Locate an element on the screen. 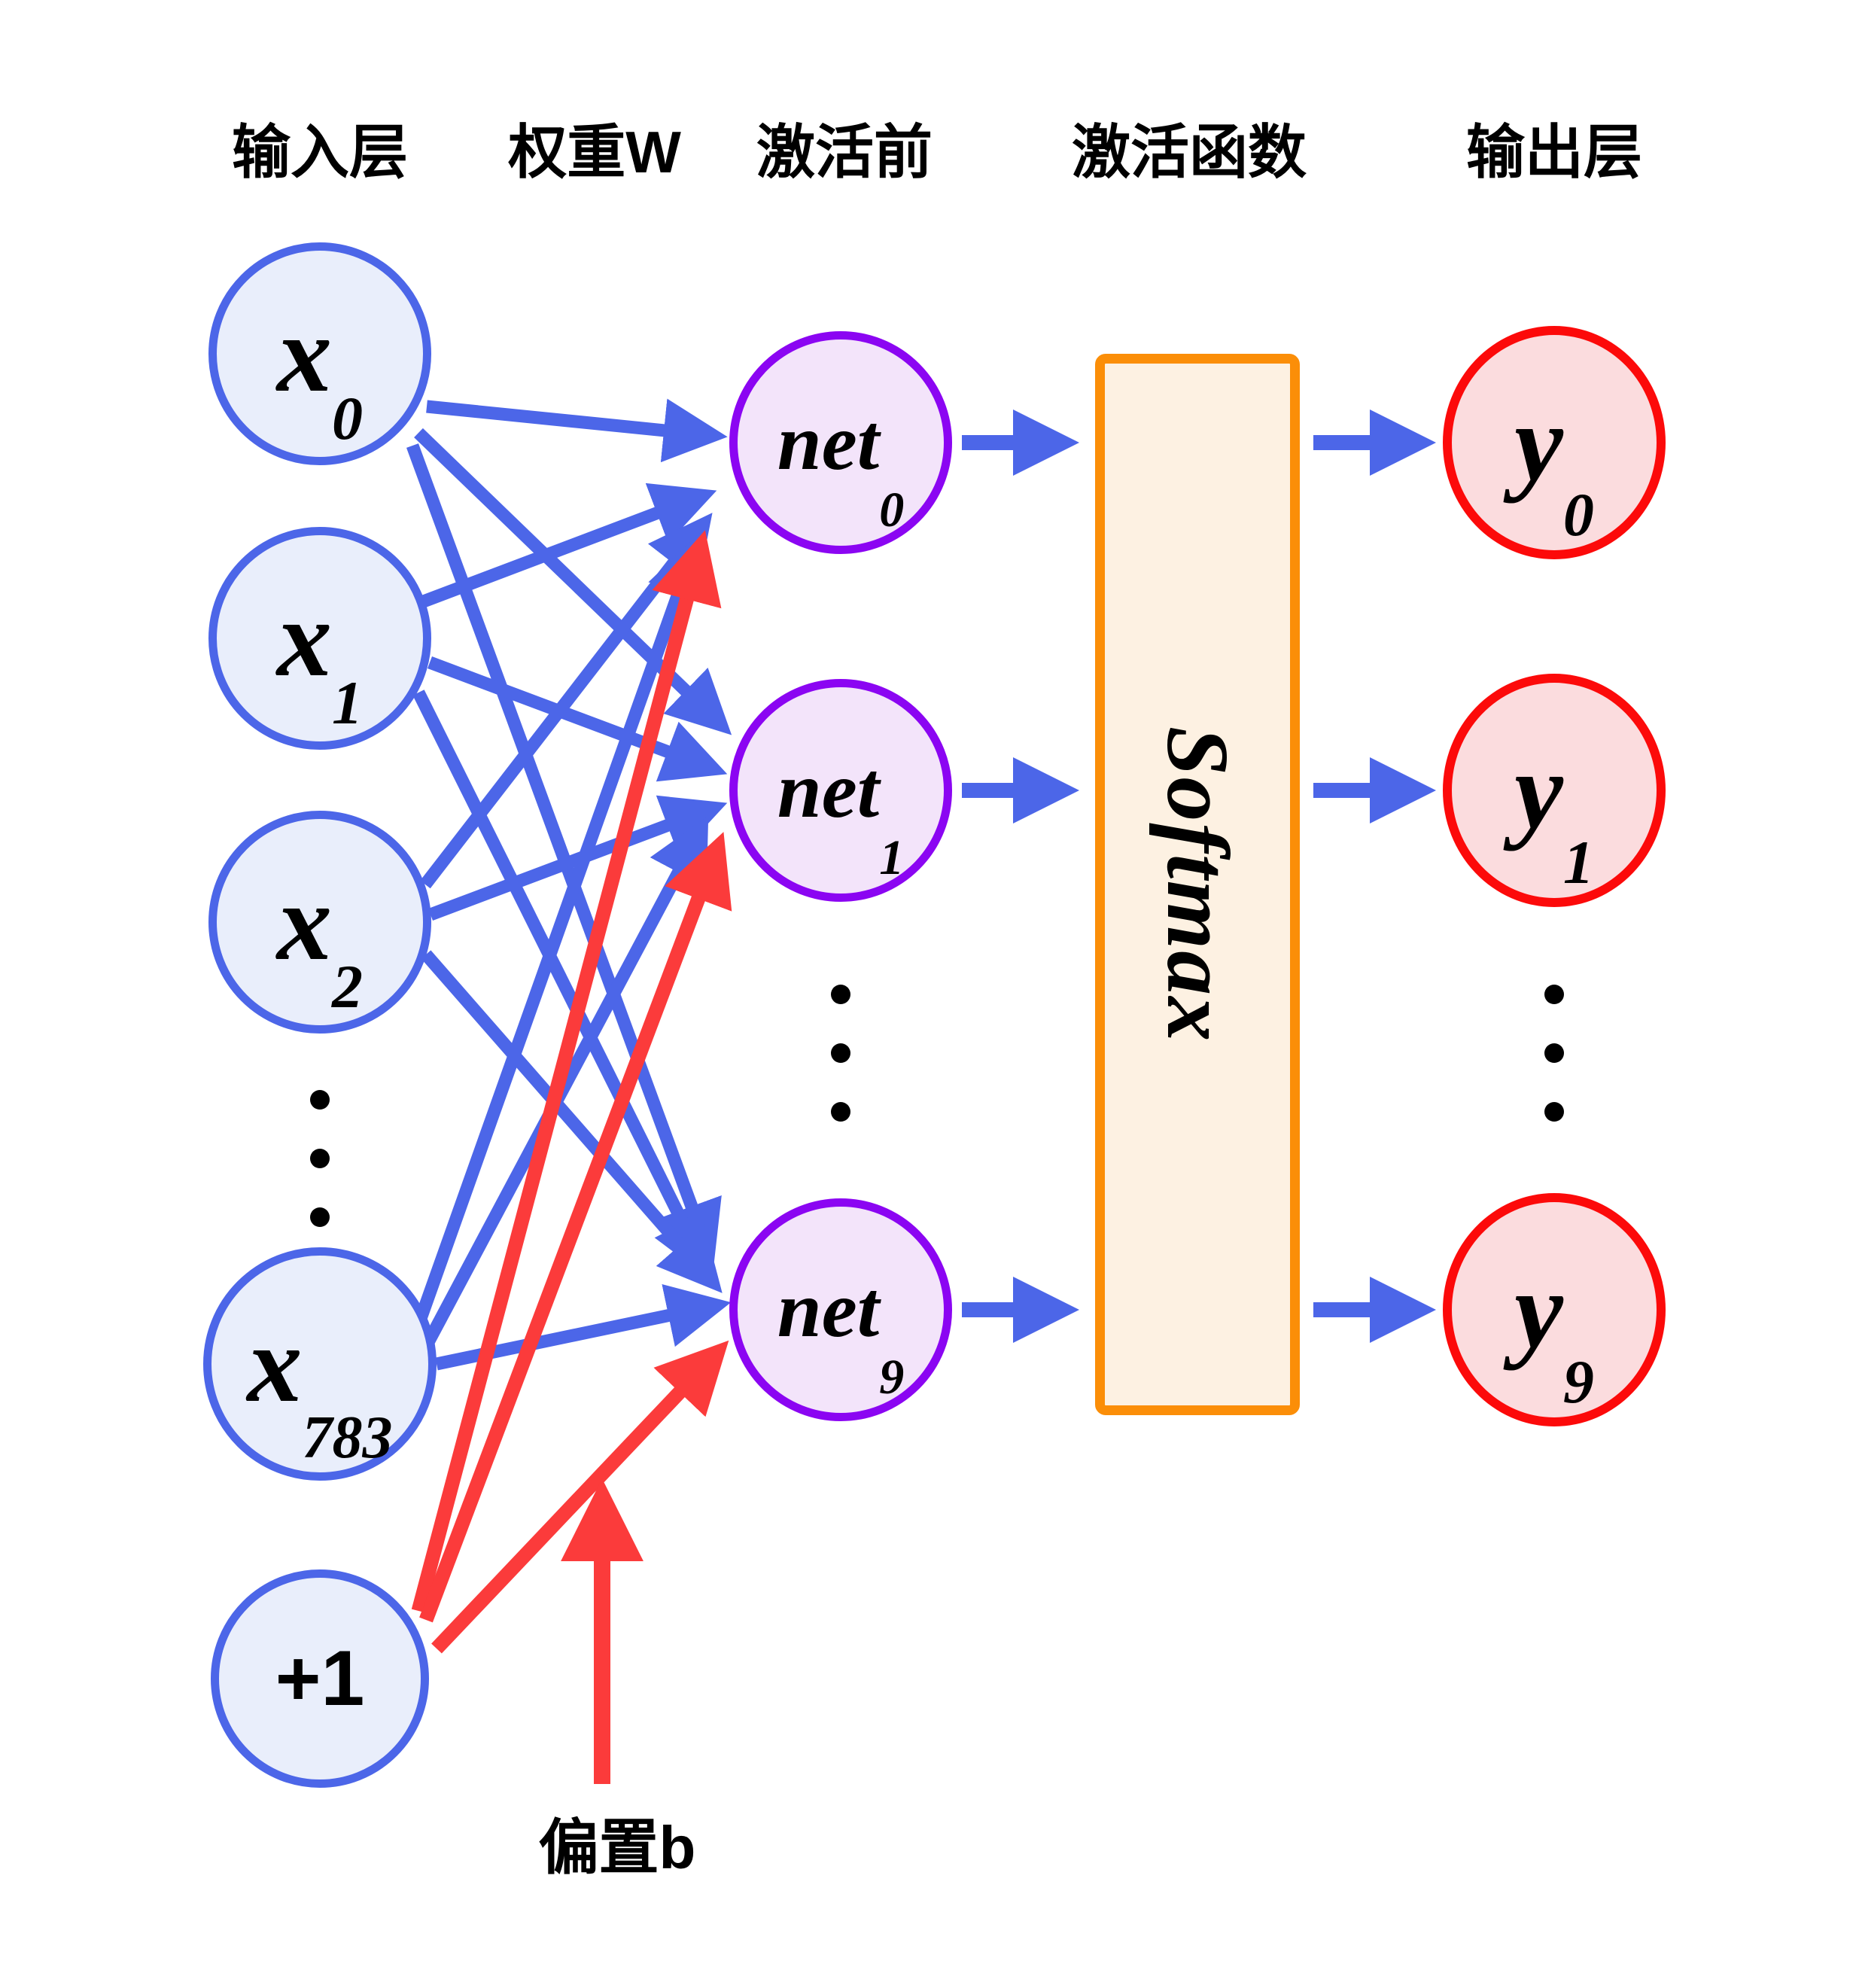 Image resolution: width=1856 pixels, height=1988 pixels. header-input-layer: 输入层 is located at coordinates (320, 152).